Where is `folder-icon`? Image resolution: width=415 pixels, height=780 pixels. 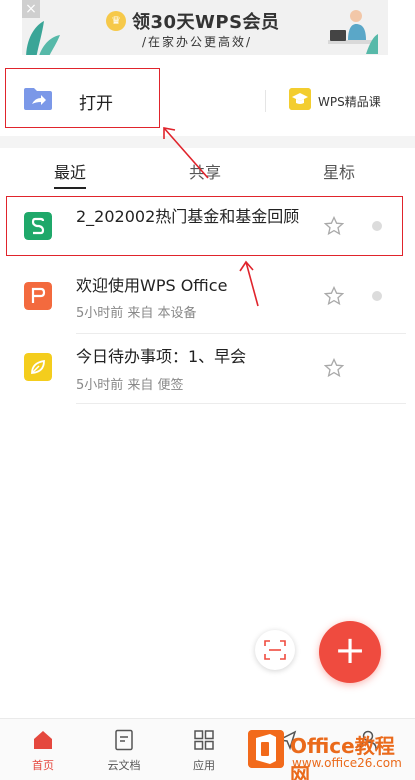 folder-icon is located at coordinates (38, 99).